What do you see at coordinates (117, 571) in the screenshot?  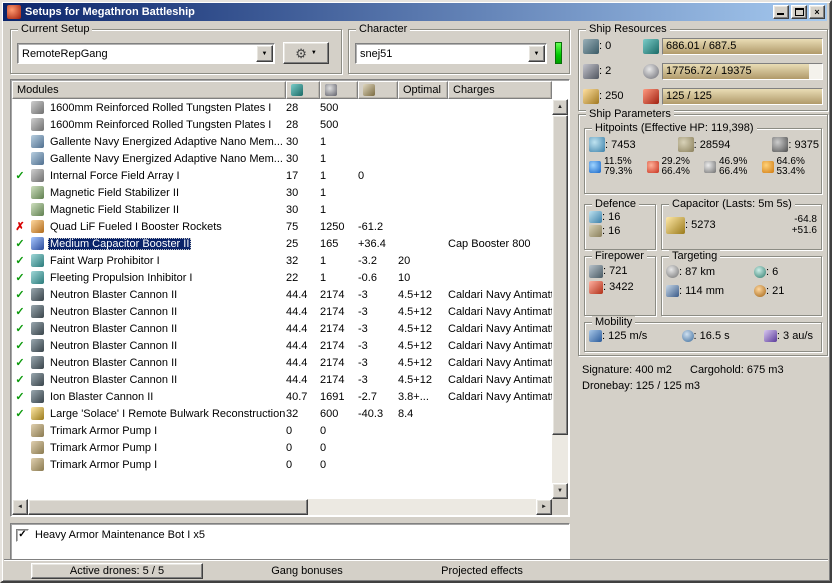 I see `active-drones-button: Active drones: 5 / 5` at bounding box center [117, 571].